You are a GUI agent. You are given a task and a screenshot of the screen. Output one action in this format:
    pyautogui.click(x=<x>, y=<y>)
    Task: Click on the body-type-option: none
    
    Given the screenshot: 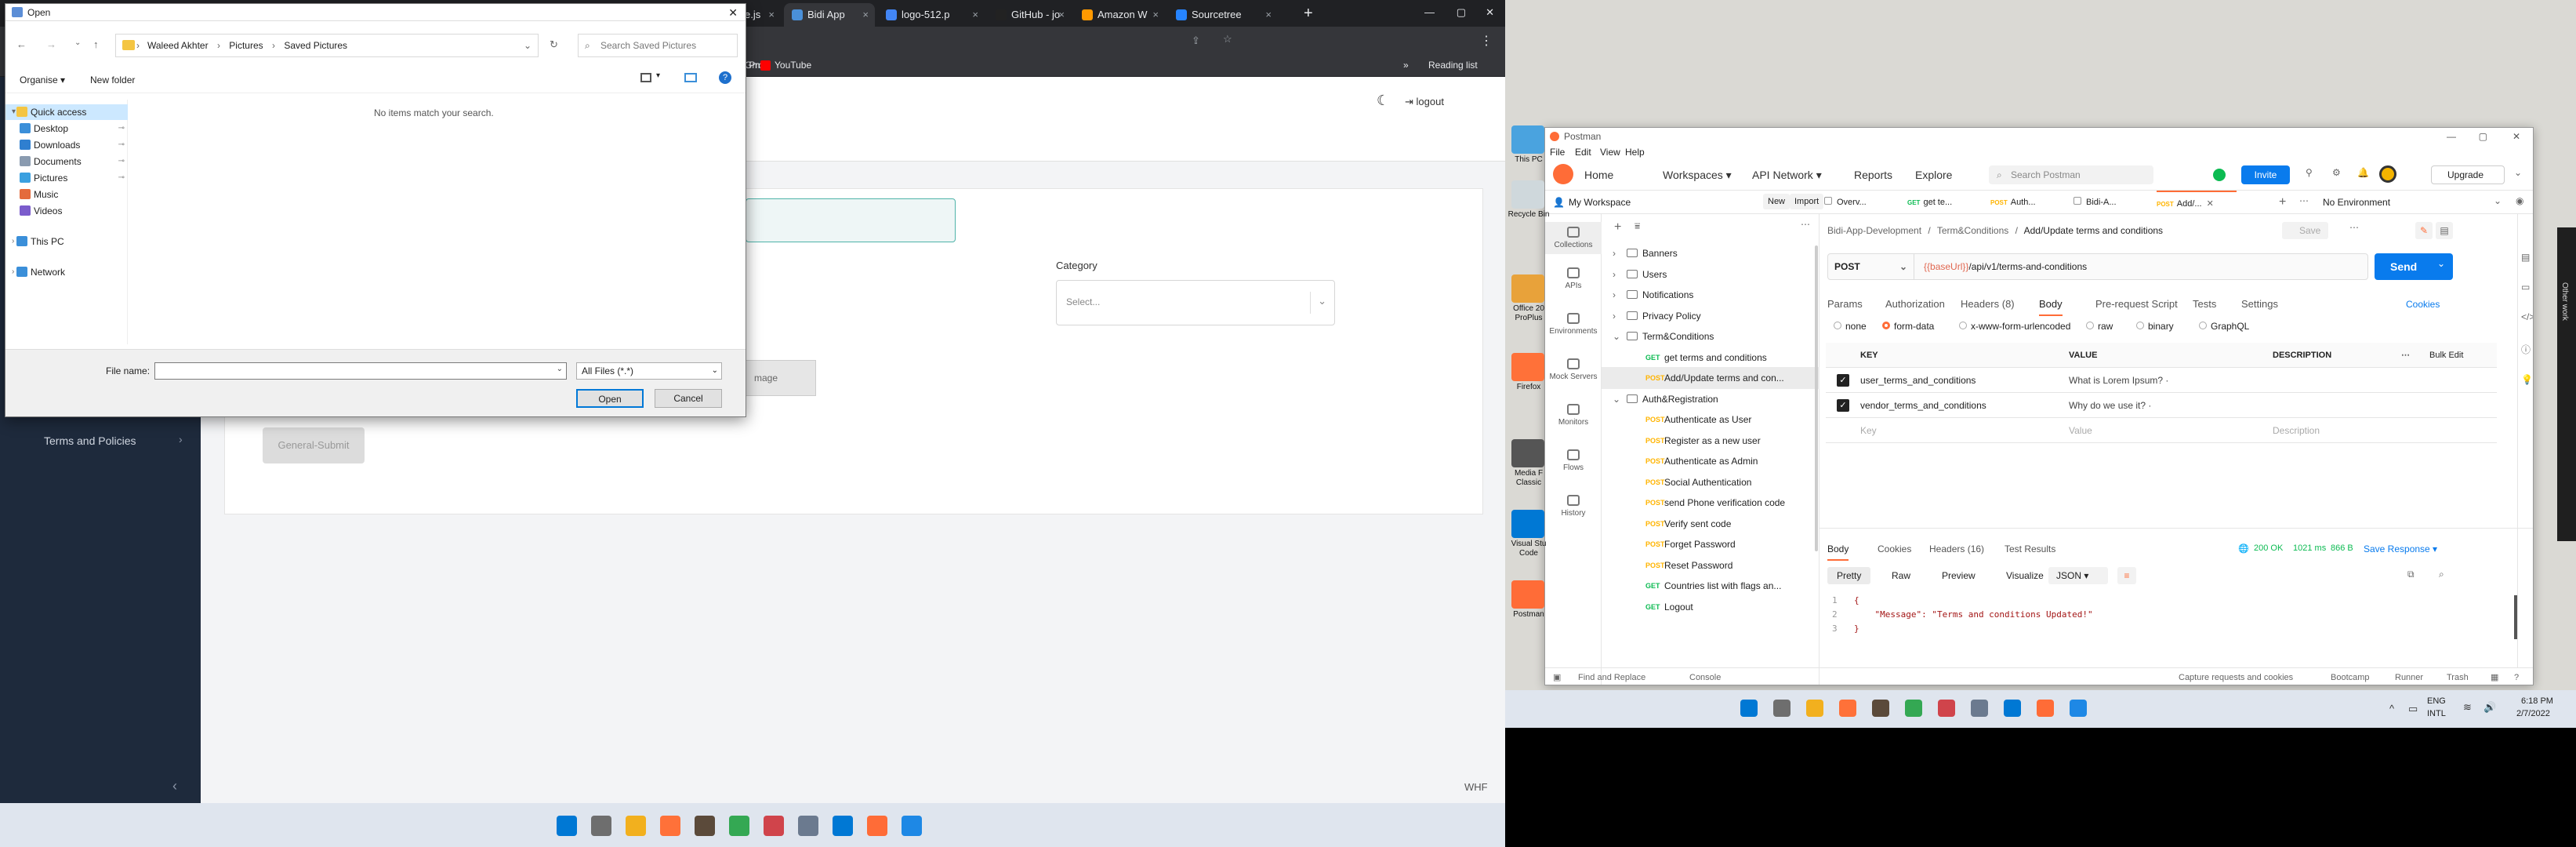 What is the action you would take?
    pyautogui.click(x=1851, y=326)
    